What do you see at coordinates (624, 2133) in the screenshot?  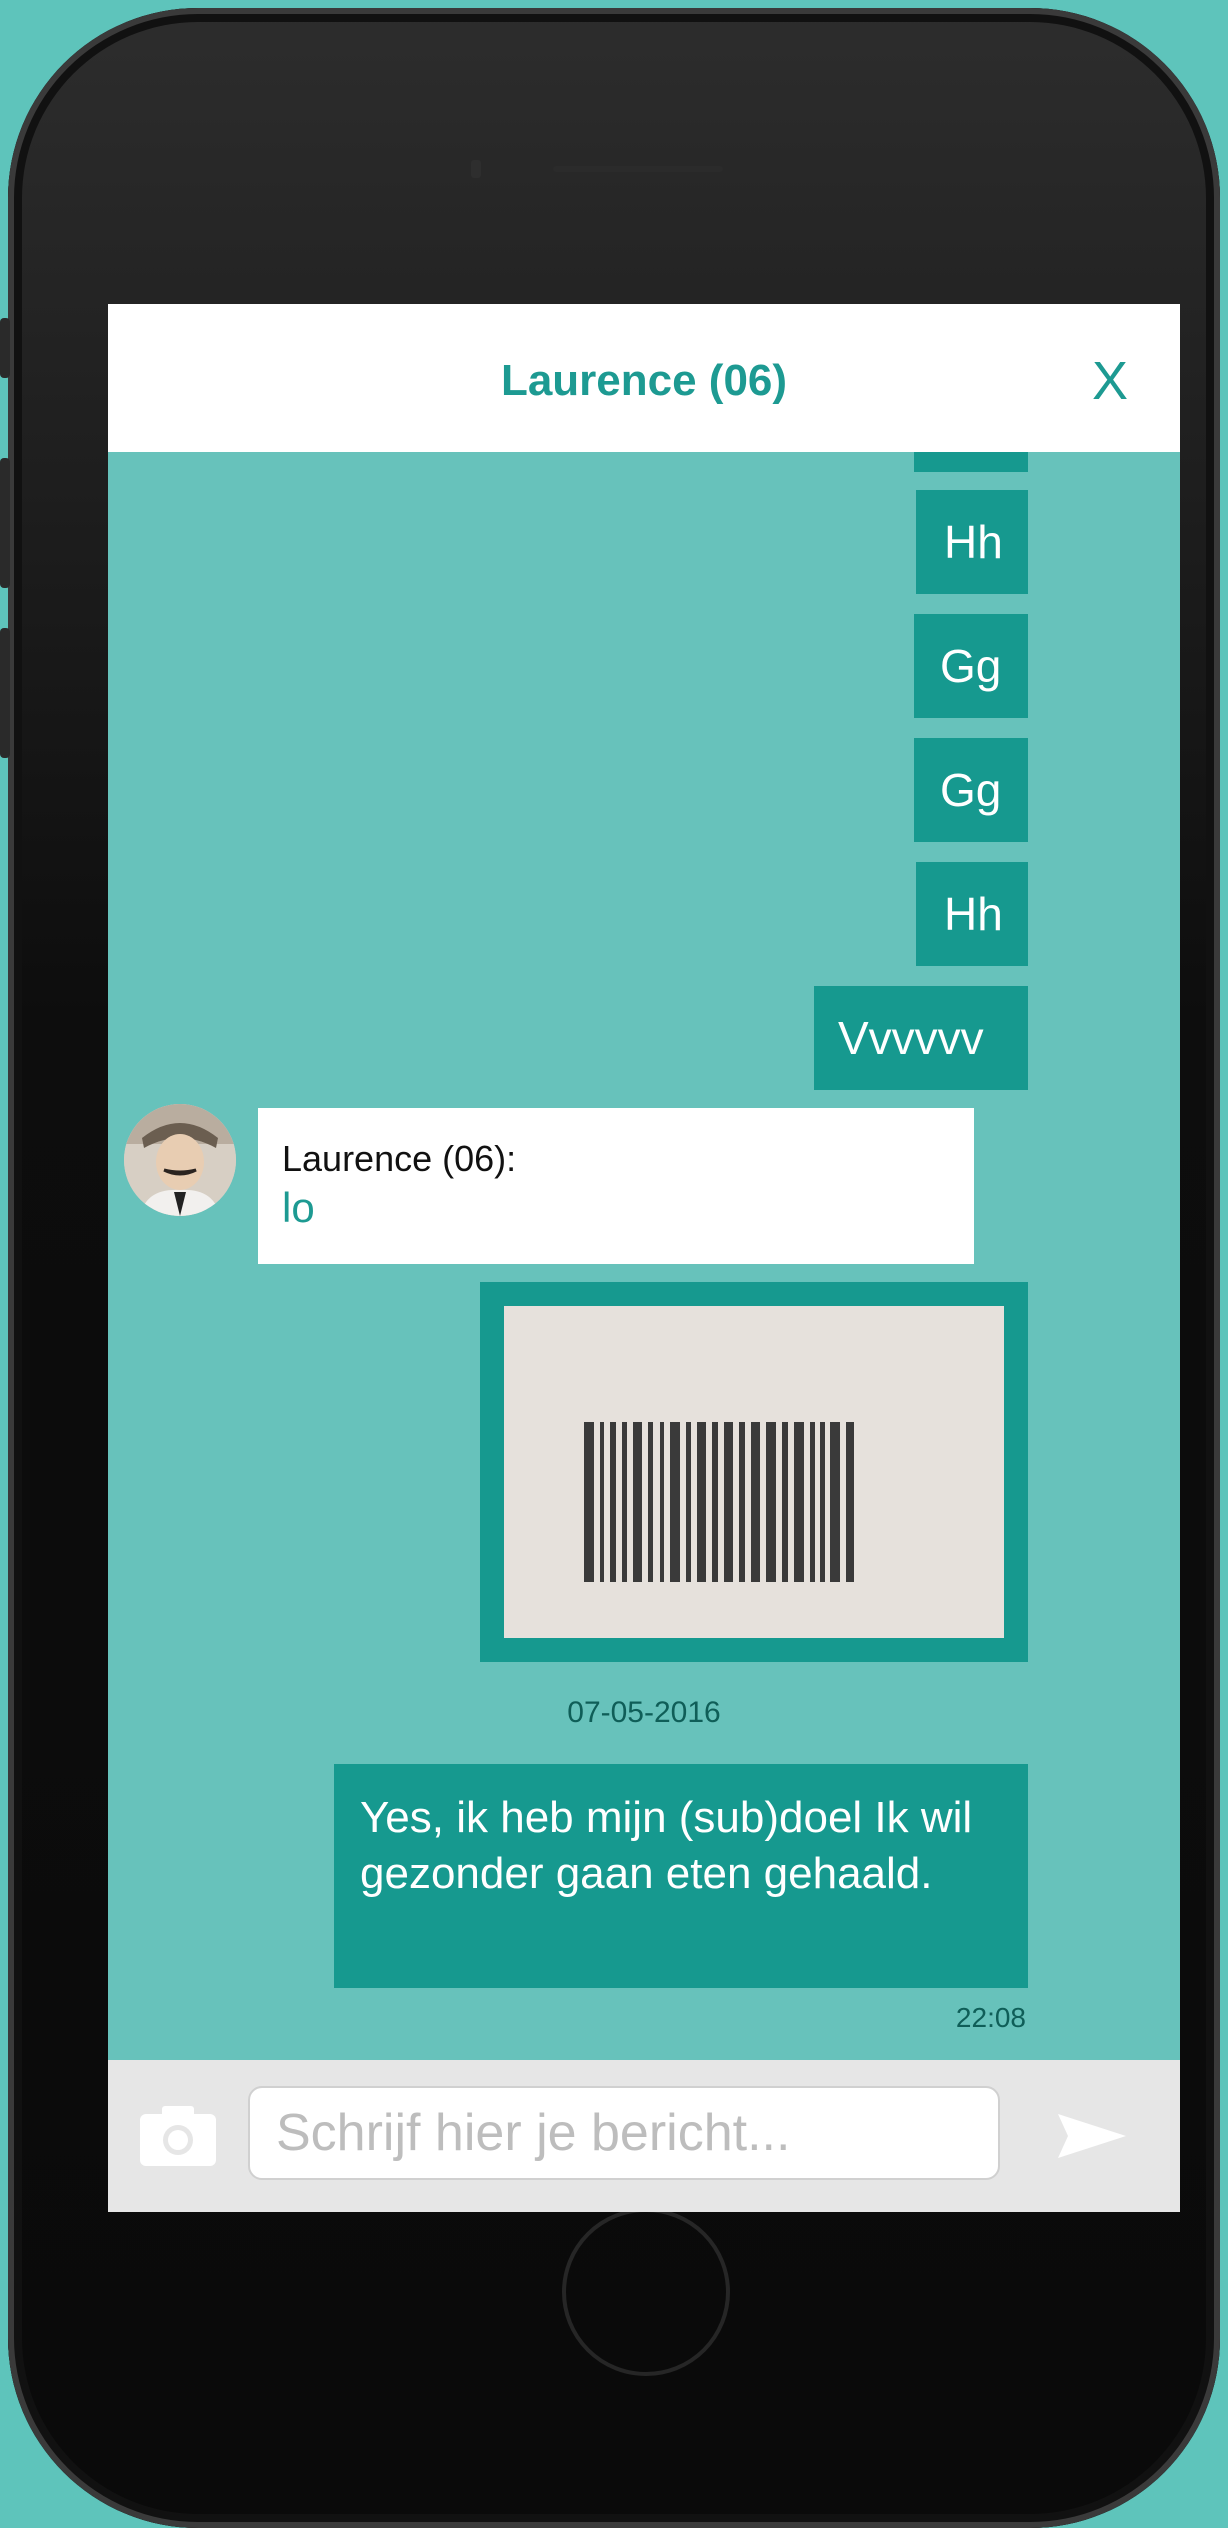 I see `message-input` at bounding box center [624, 2133].